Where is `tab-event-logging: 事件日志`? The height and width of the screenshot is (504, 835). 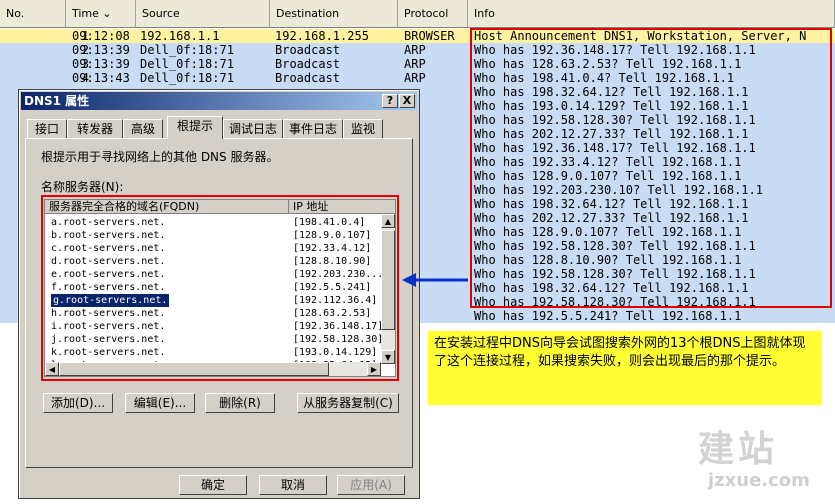
tab-event-logging: 事件日志 is located at coordinates (313, 128).